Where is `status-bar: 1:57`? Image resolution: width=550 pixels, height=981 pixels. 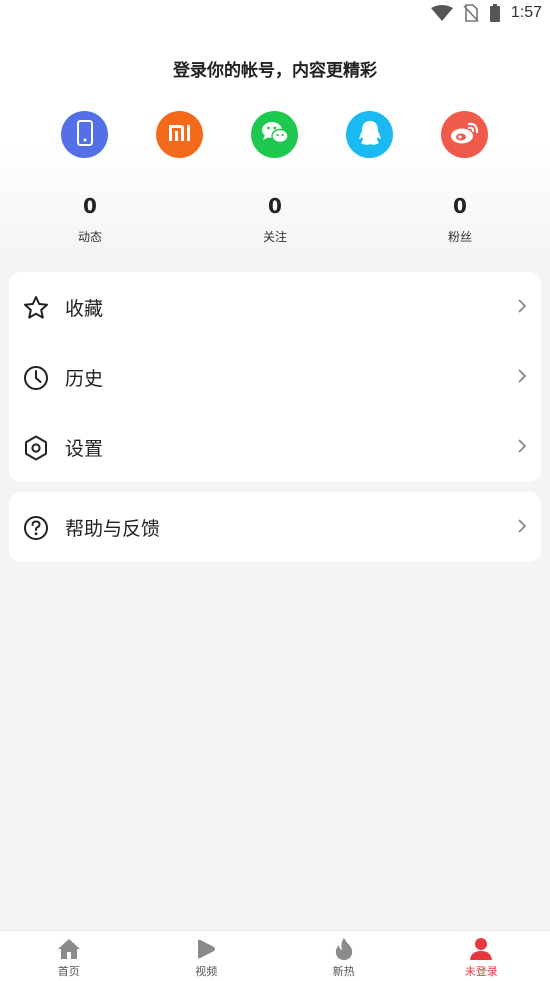
status-bar: 1:57 is located at coordinates (275, 13).